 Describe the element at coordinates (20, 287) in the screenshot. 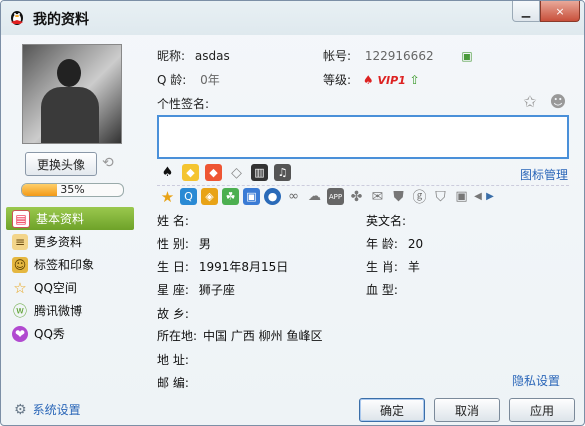

I see `star-icon: ☆` at that location.